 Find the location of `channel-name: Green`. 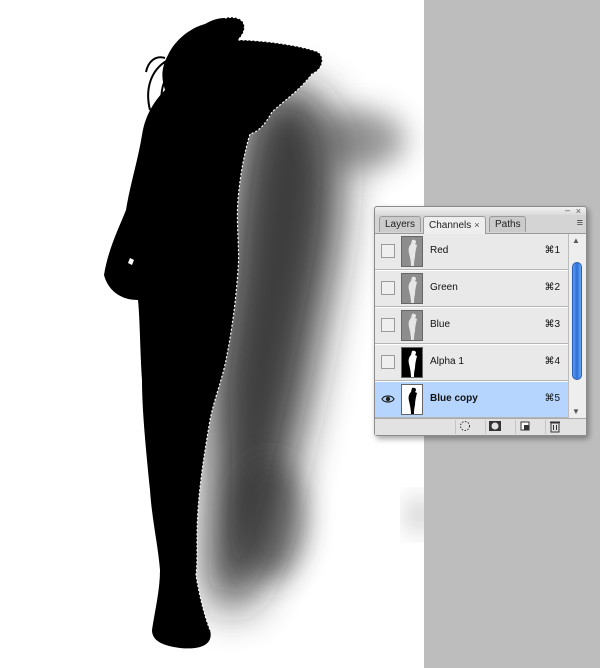

channel-name: Green is located at coordinates (444, 287).